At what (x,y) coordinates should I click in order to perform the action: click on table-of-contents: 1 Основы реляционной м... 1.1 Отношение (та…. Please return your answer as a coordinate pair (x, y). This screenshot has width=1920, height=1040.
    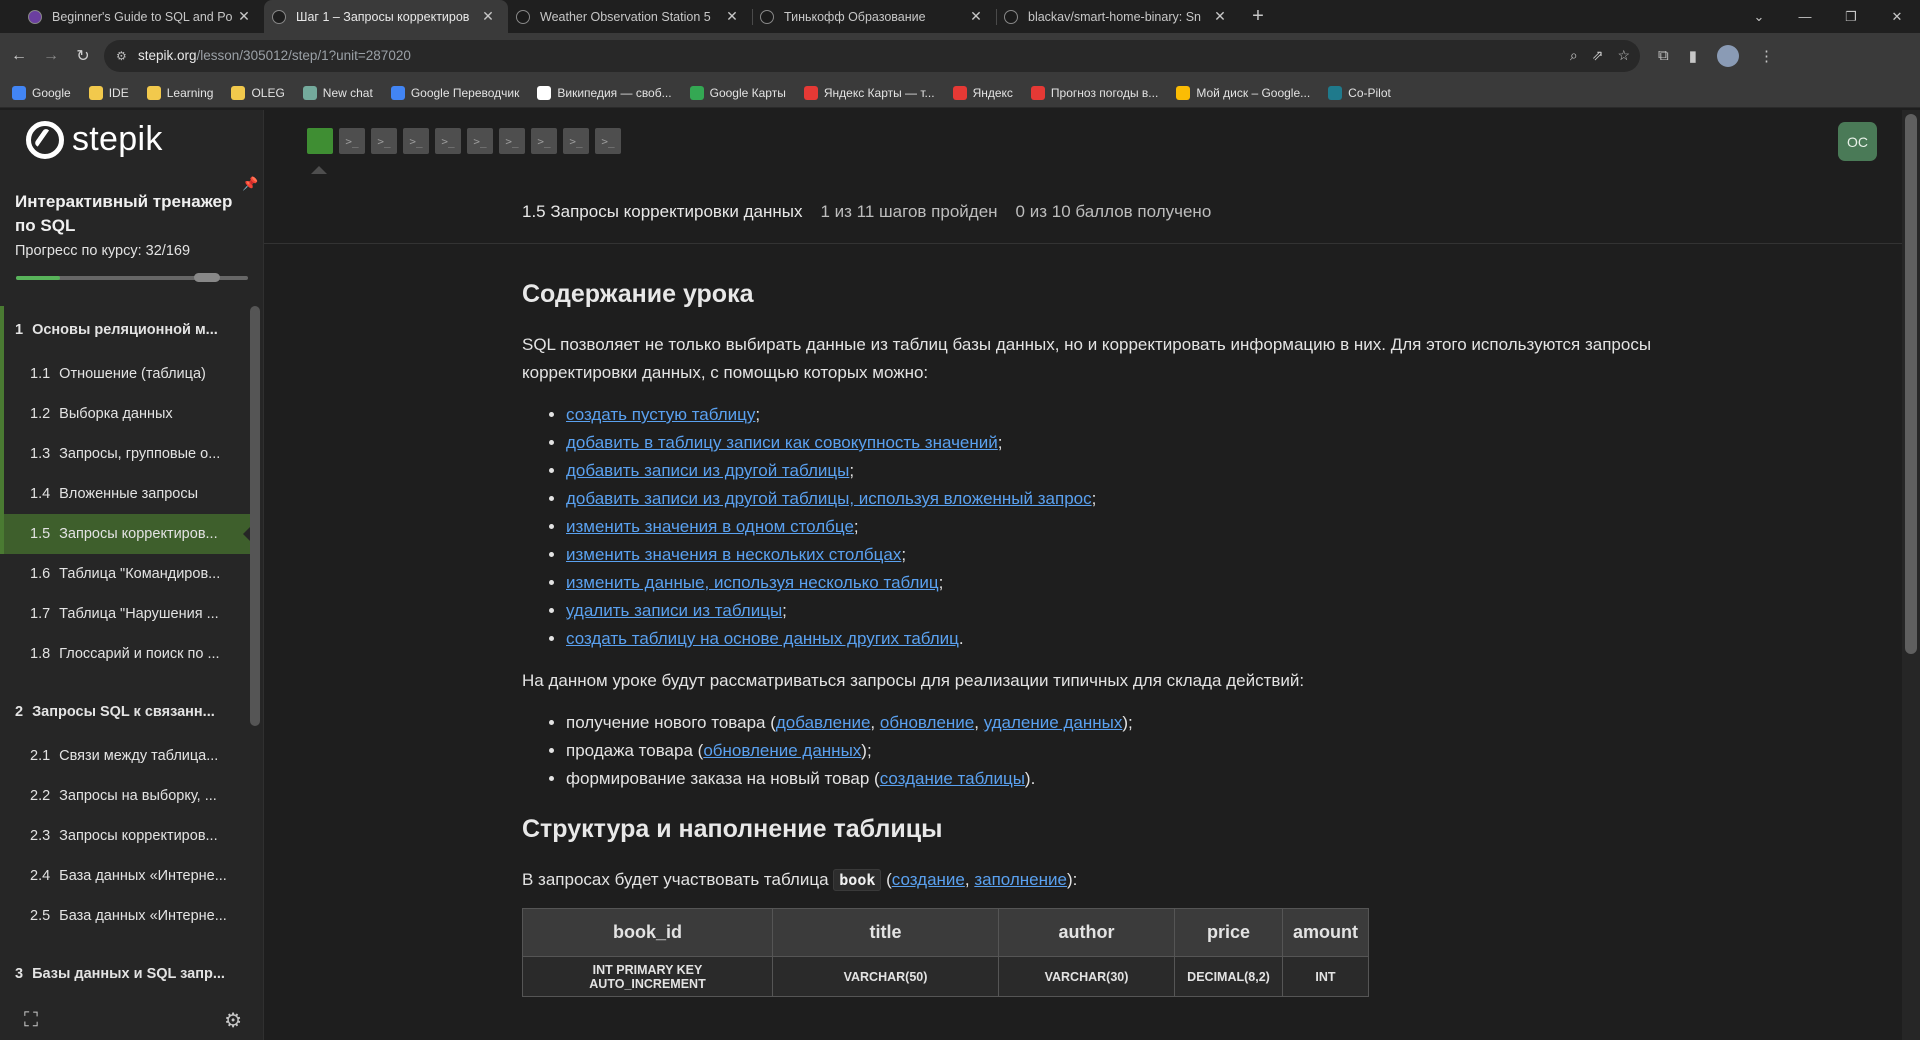
    Looking at the image, I should click on (125, 652).